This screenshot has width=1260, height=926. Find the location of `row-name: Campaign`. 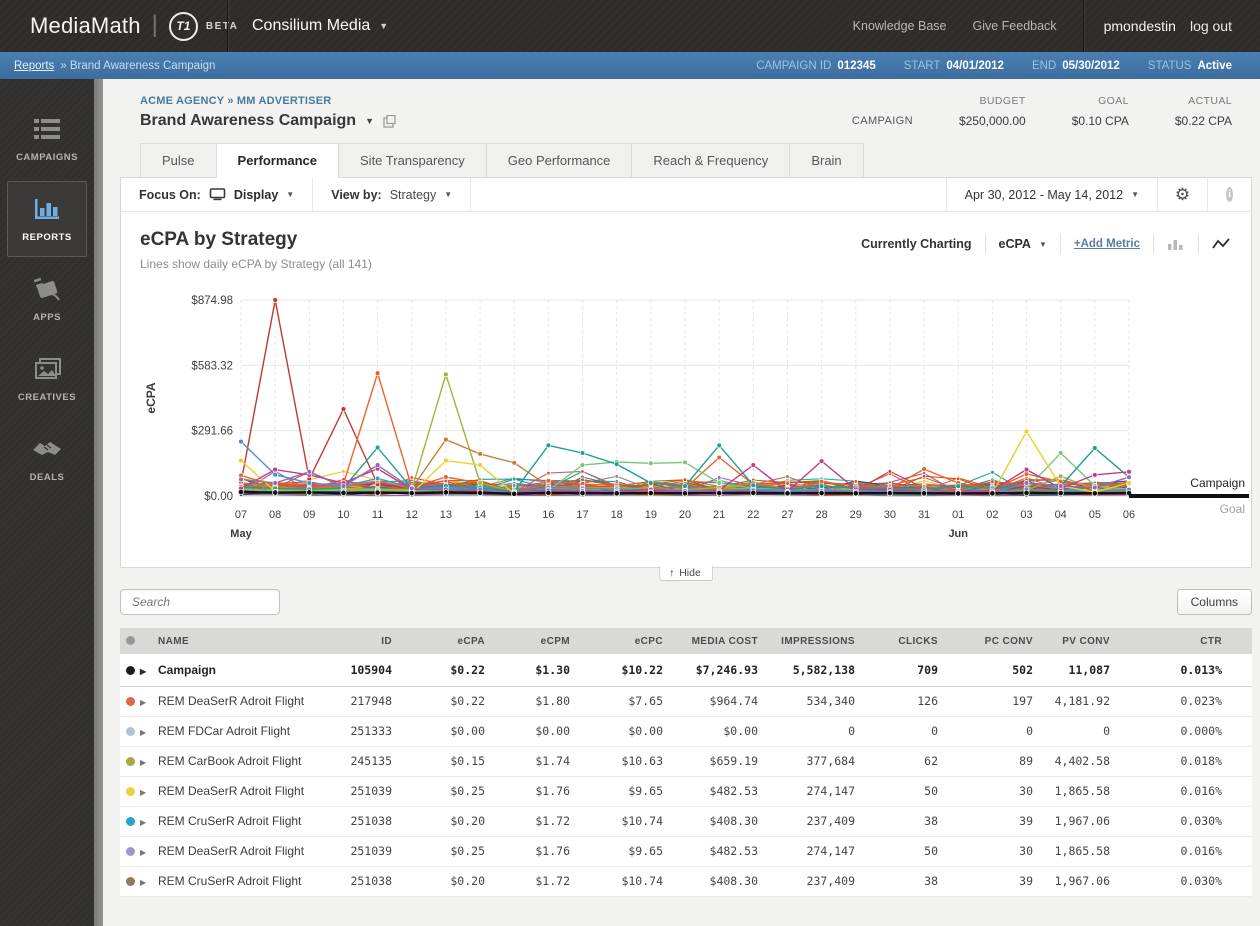

row-name: Campaign is located at coordinates (233, 670).